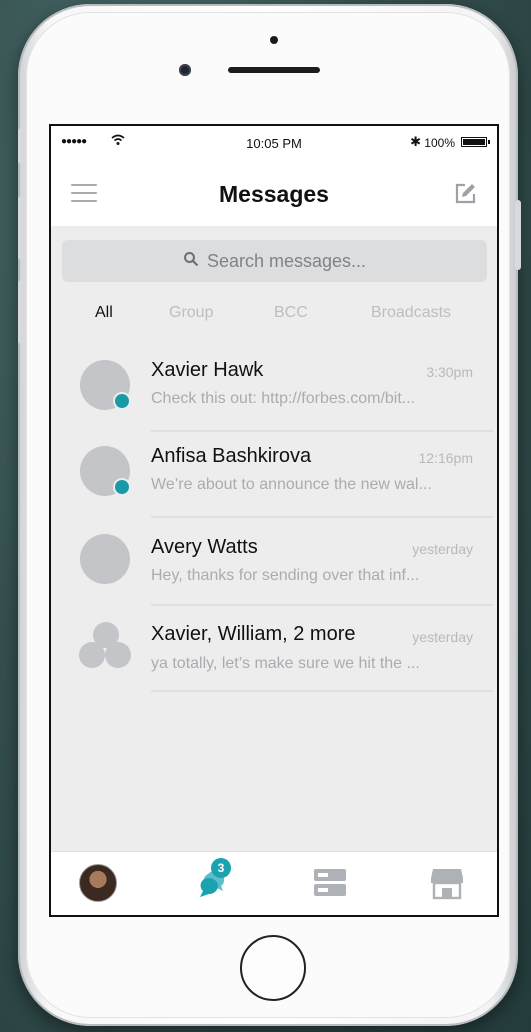  I want to click on power-button, so click(518, 235).